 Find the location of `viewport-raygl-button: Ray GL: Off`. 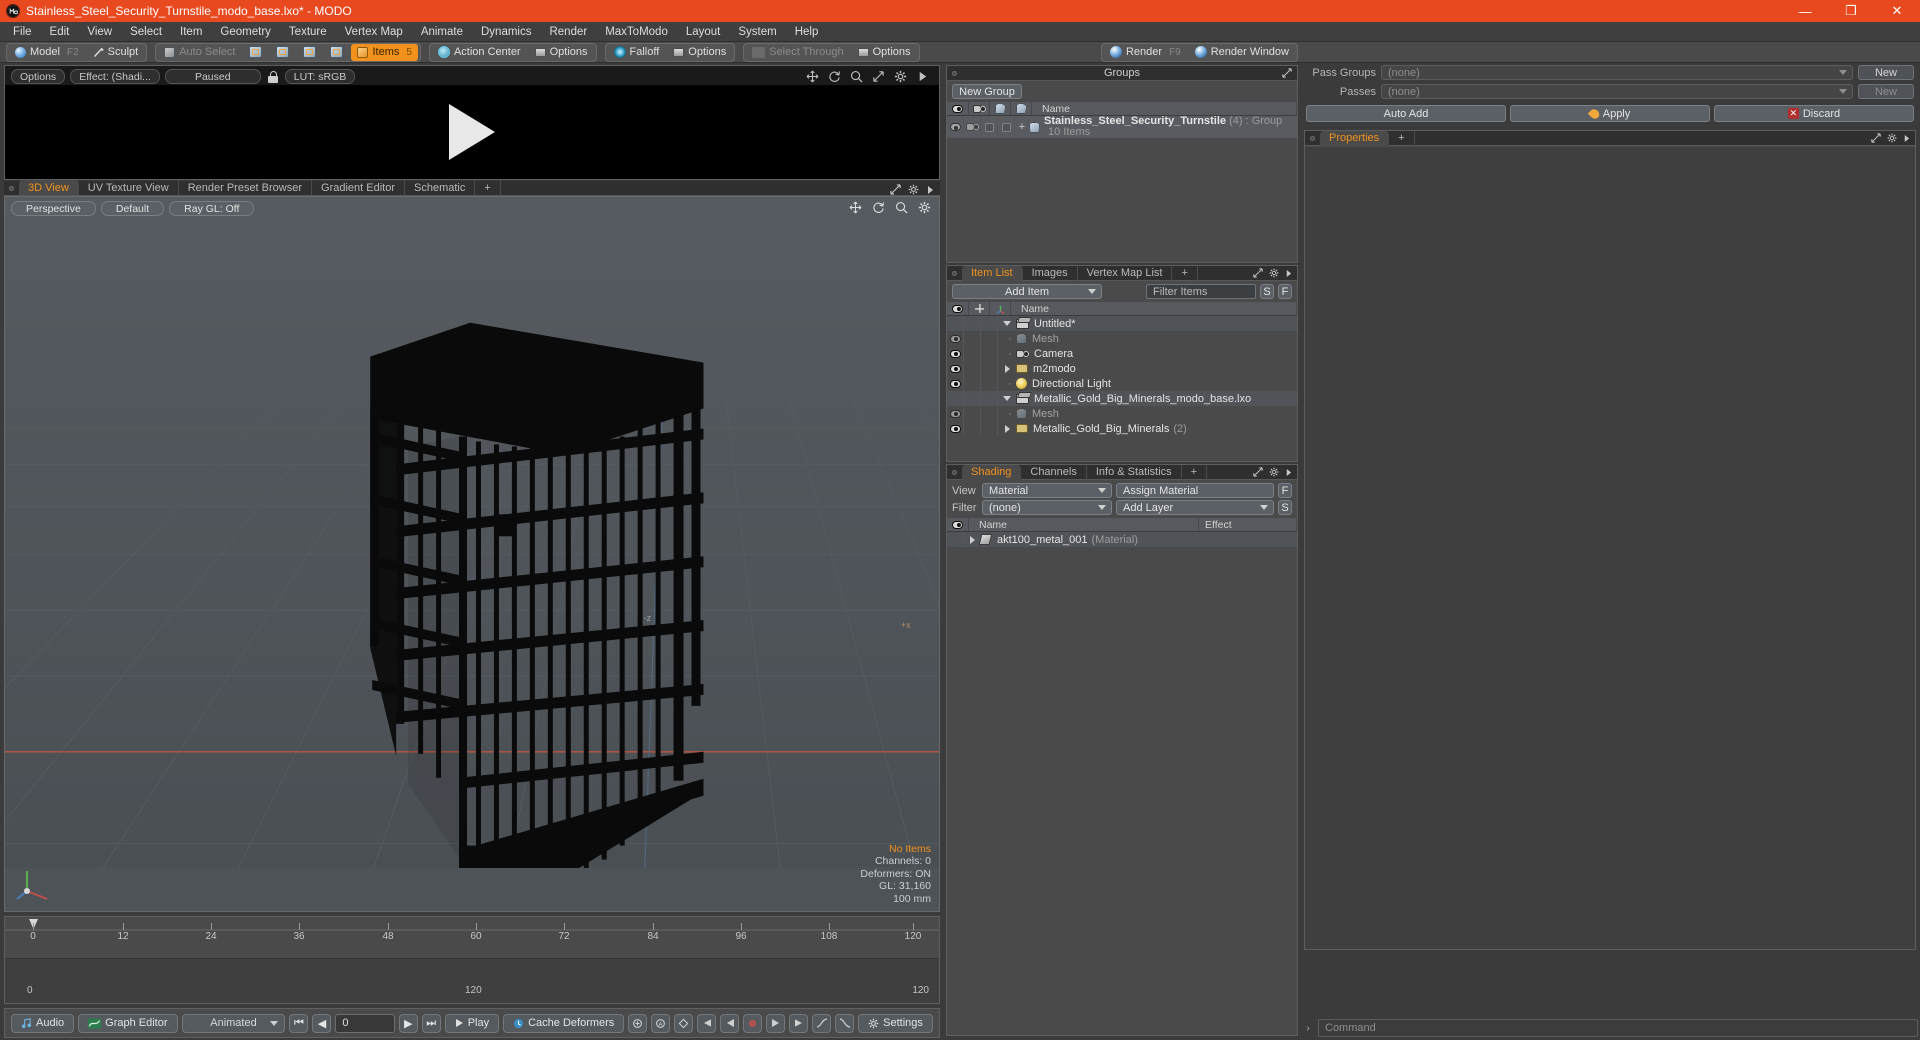

viewport-raygl-button: Ray GL: Off is located at coordinates (212, 208).